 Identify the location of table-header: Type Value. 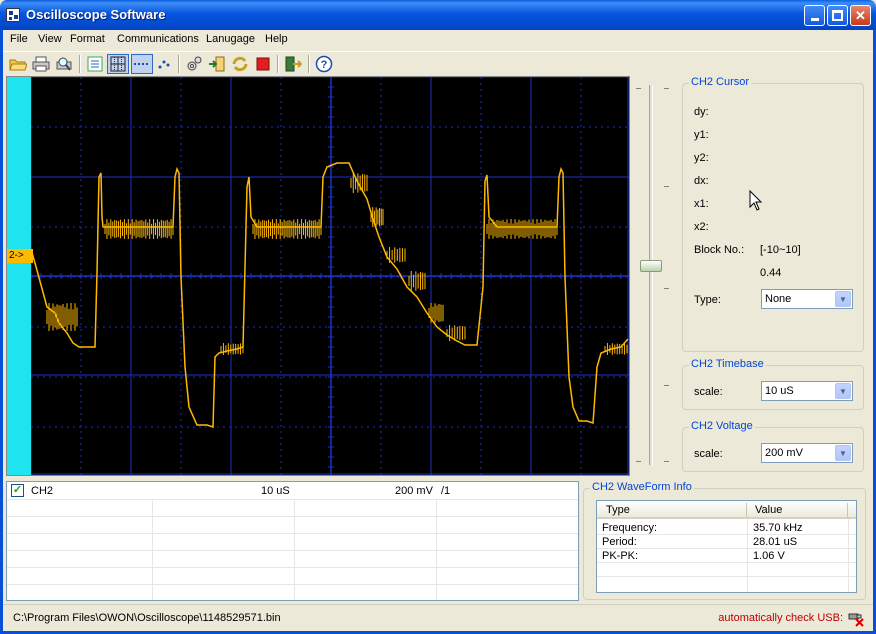
(726, 510).